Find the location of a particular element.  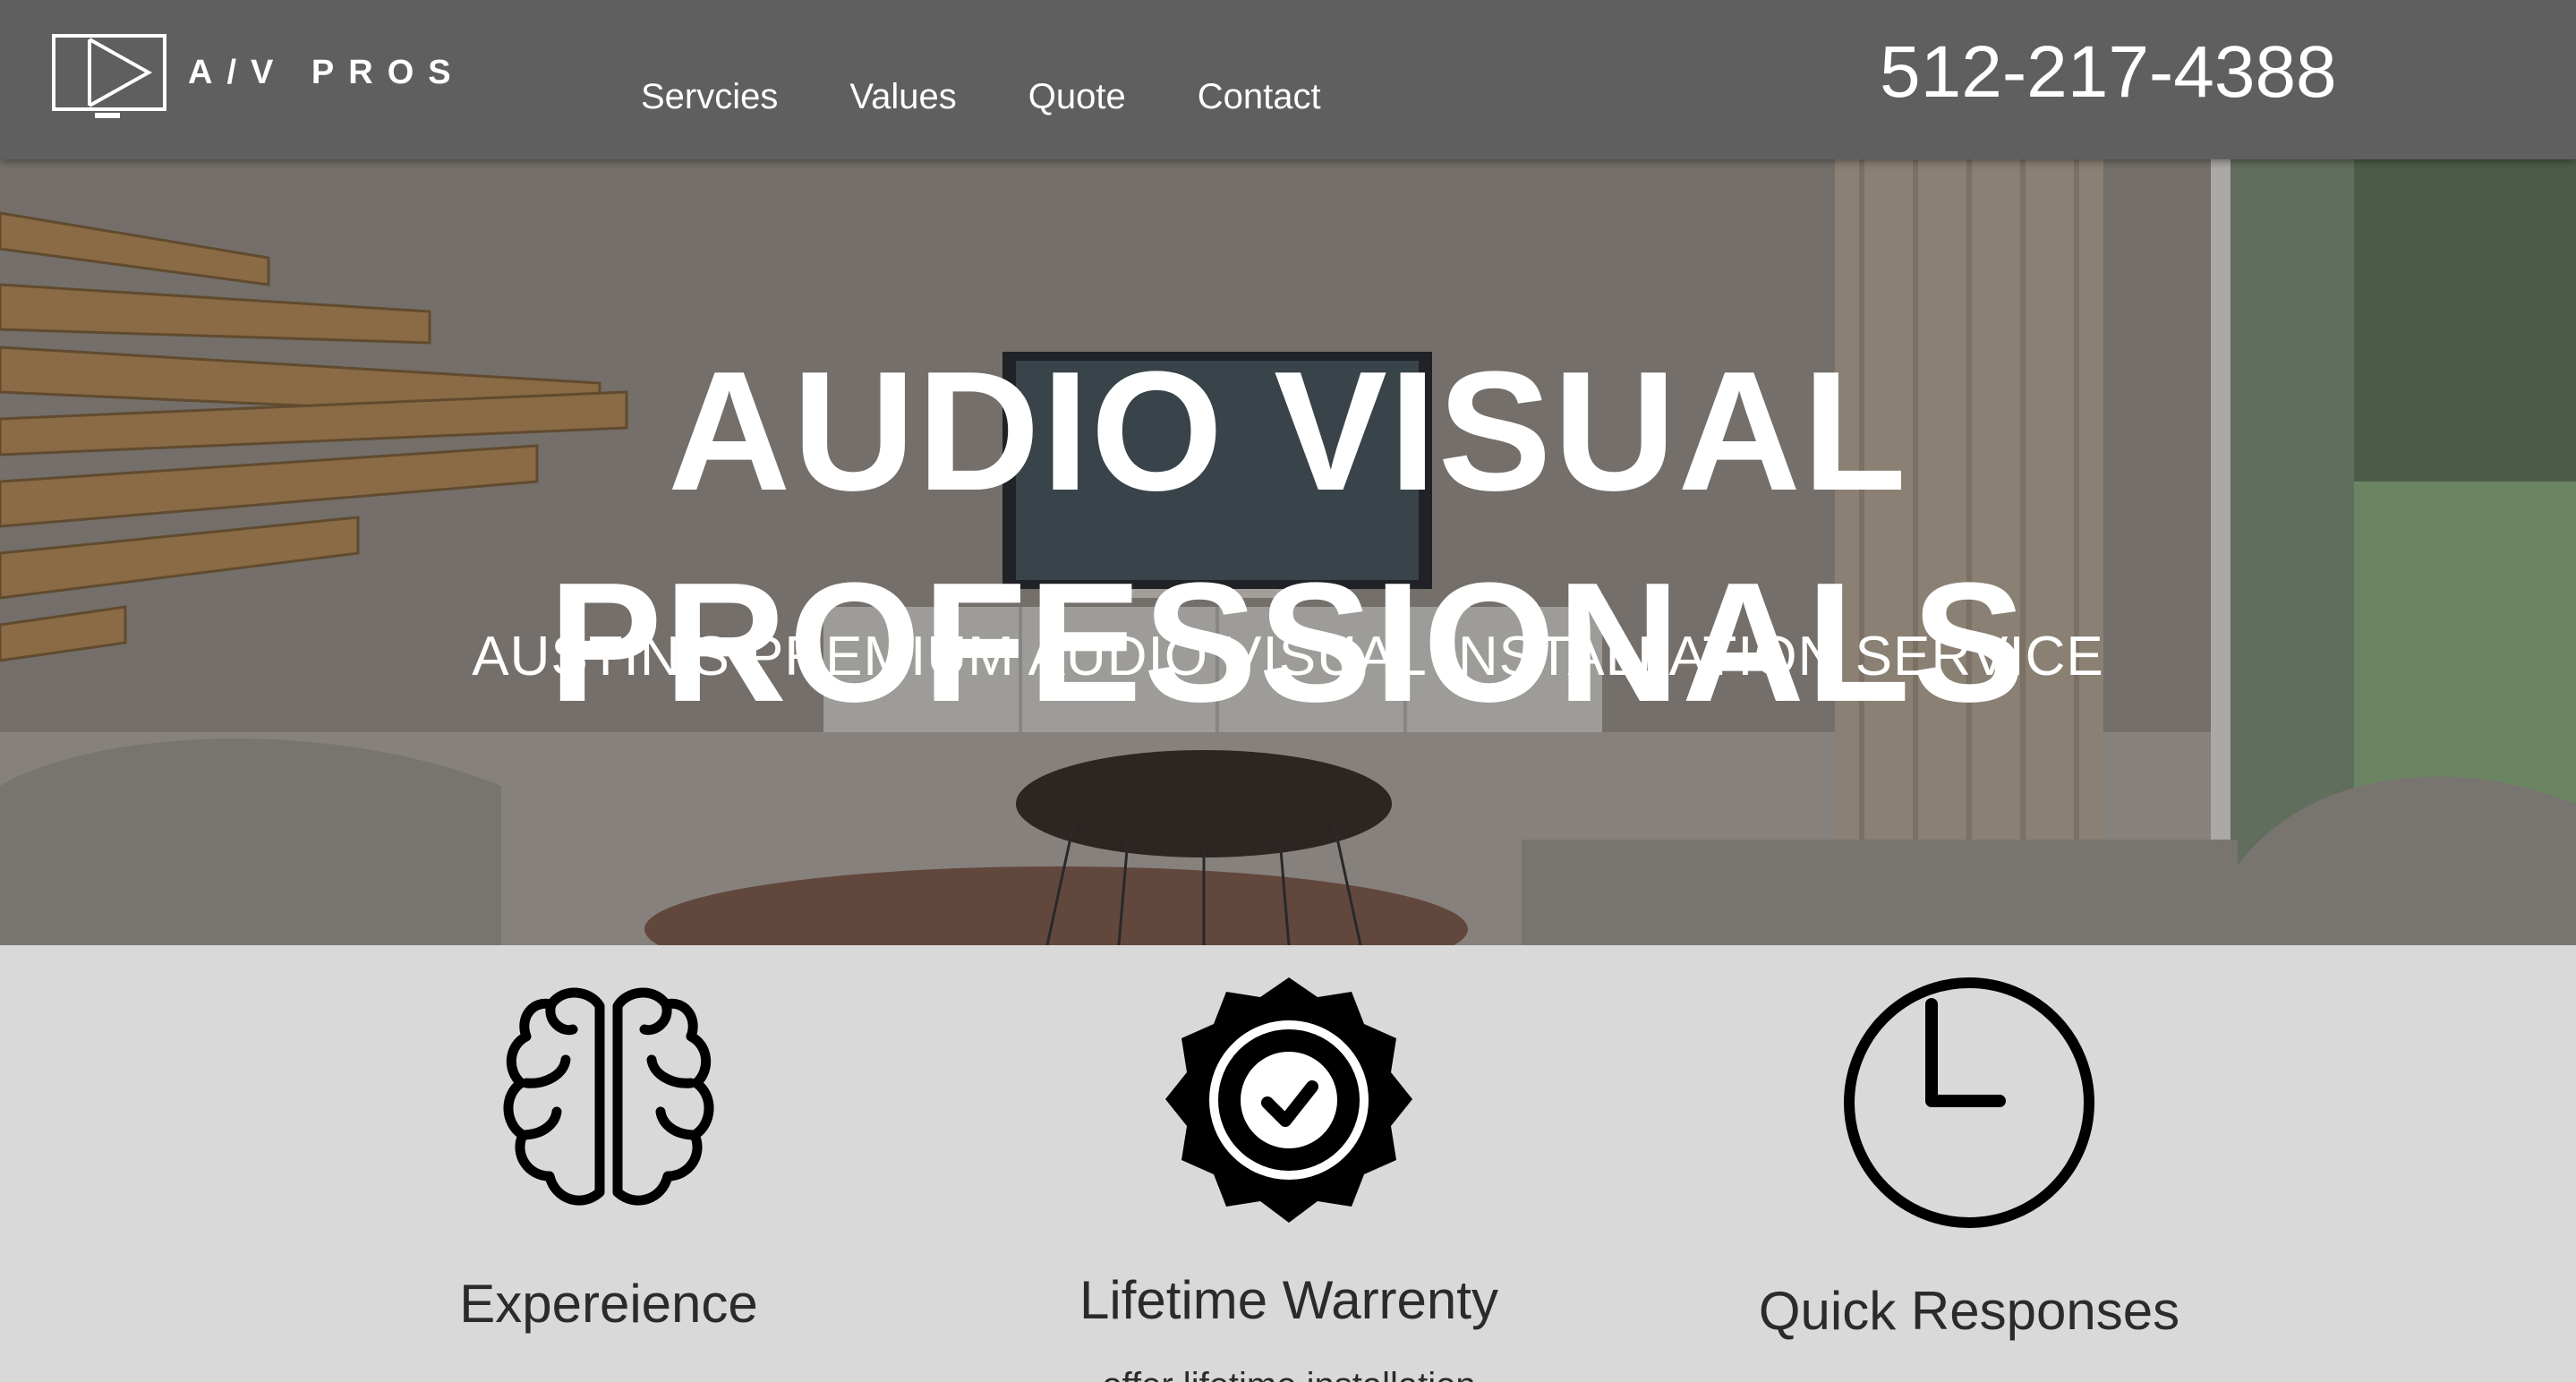

main-nav: Servcies Values Quote Contact is located at coordinates (981, 97).